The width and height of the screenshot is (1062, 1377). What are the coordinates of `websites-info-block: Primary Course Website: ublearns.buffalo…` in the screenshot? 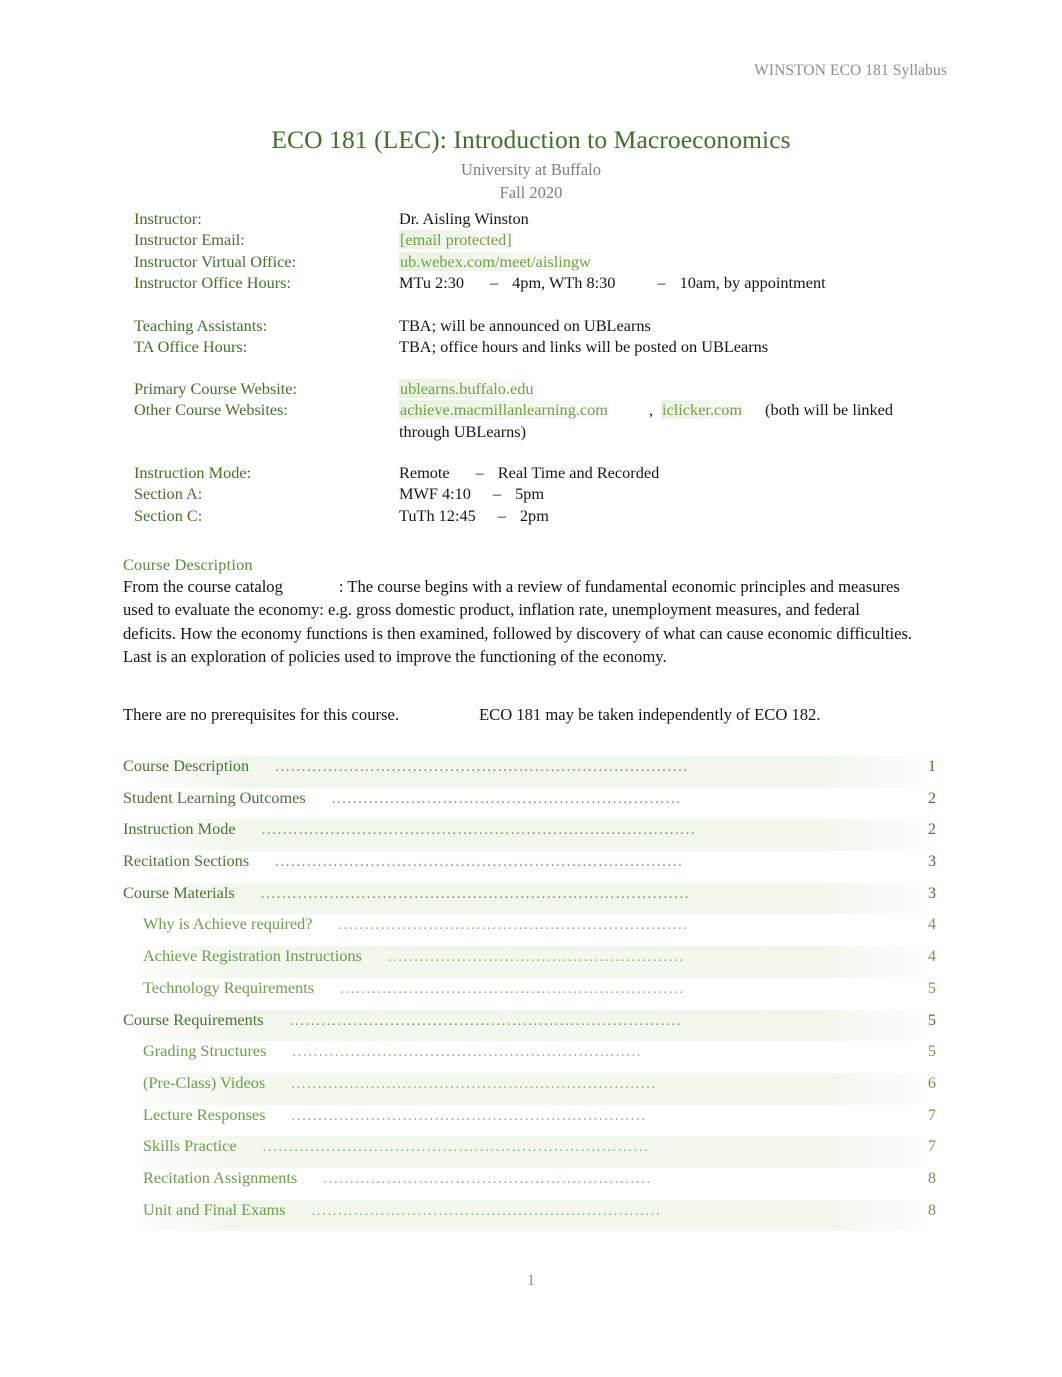 It's located at (529, 410).